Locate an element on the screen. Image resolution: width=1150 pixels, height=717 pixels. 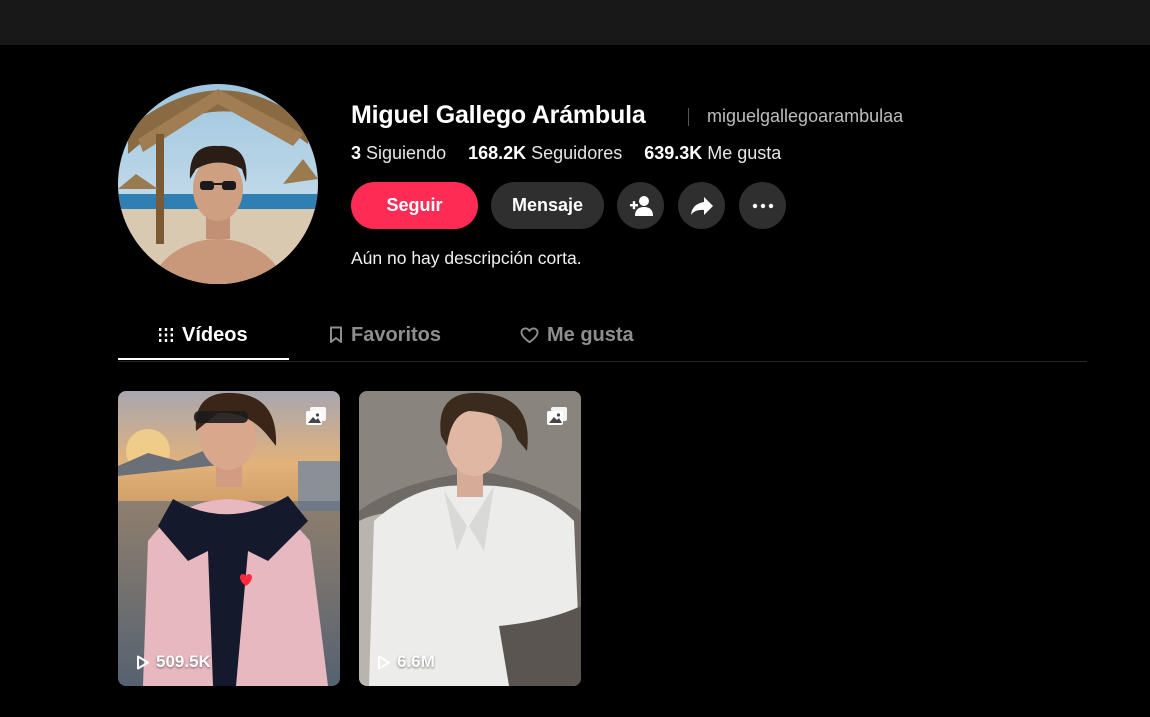
view-count: 6.6M is located at coordinates (406, 662).